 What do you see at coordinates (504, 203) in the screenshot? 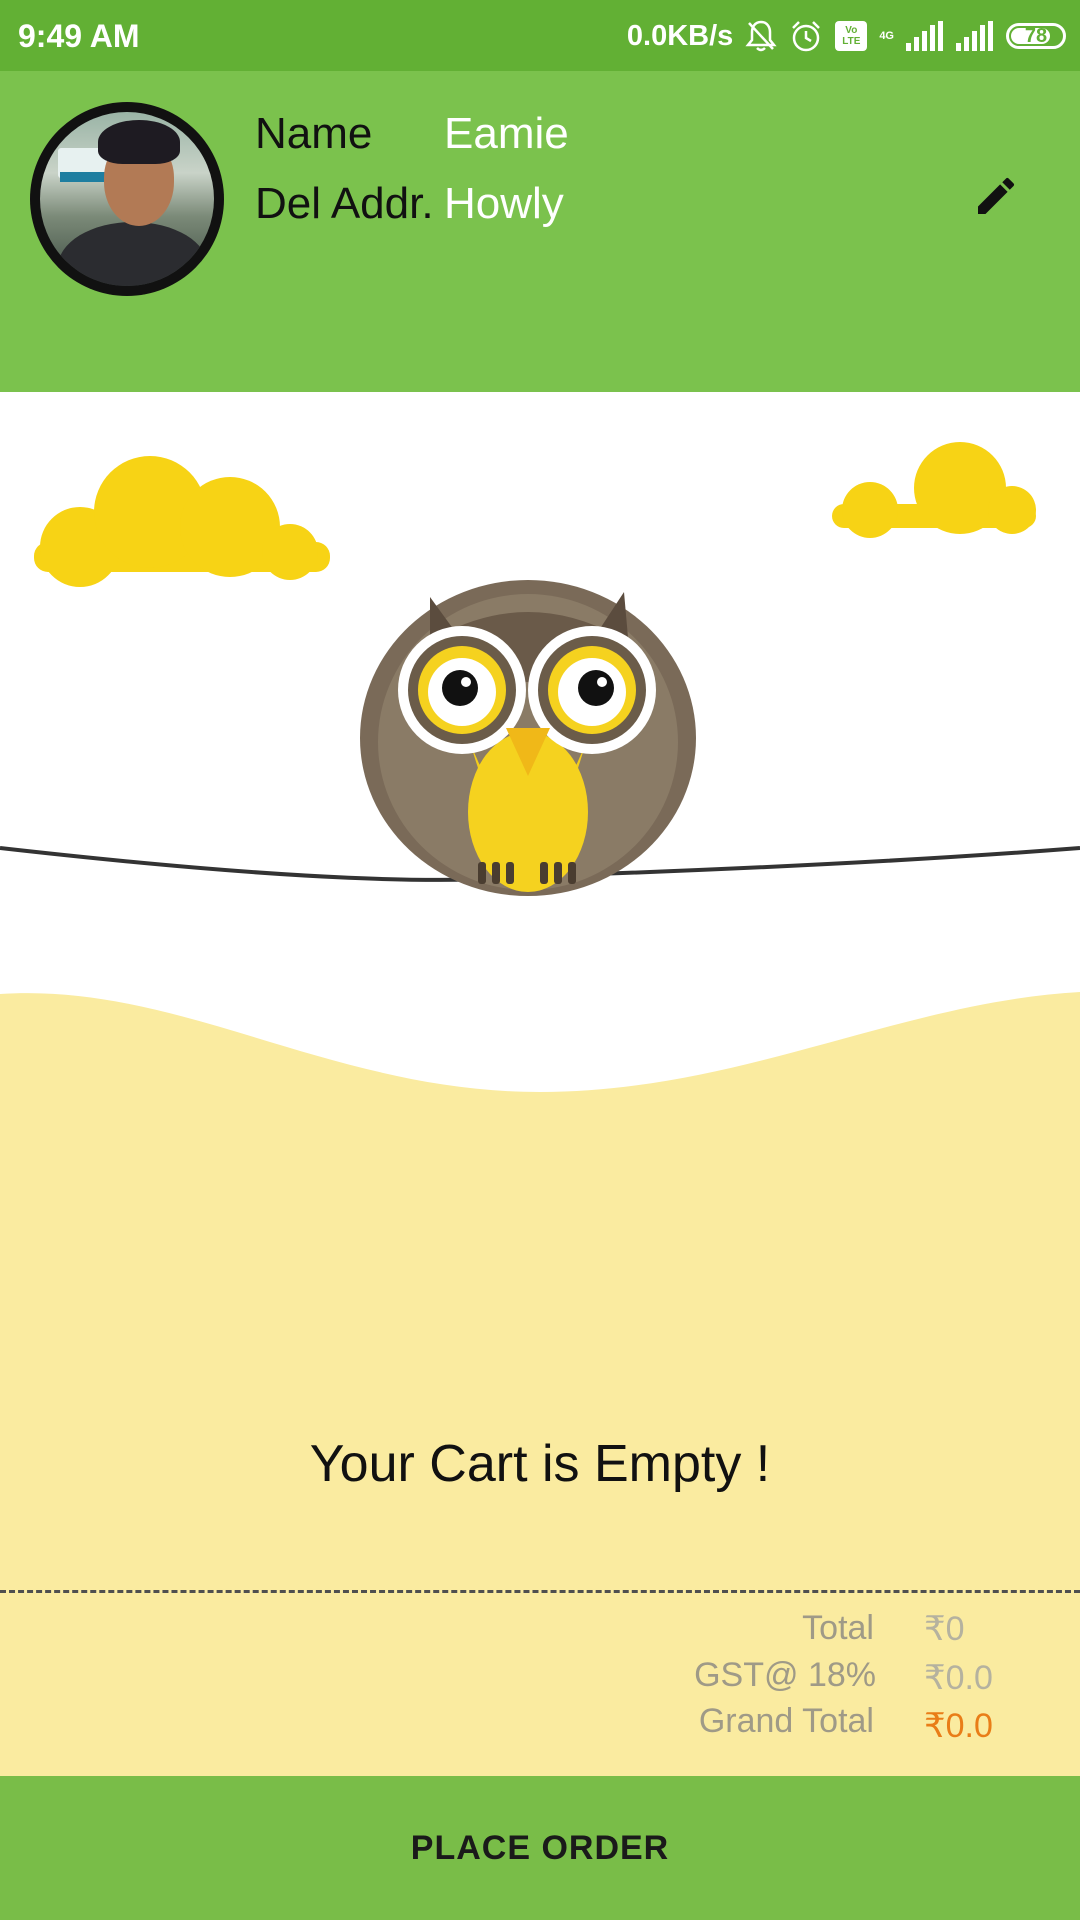
I see `address-value: Howly` at bounding box center [504, 203].